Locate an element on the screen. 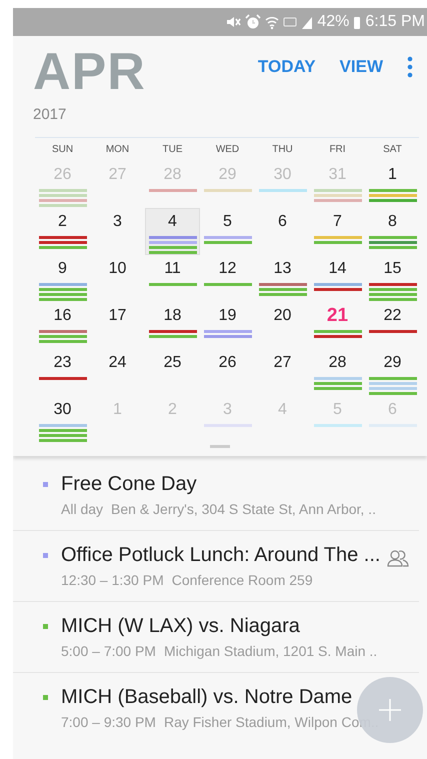 The image size is (427, 759). plus-icon is located at coordinates (390, 710).